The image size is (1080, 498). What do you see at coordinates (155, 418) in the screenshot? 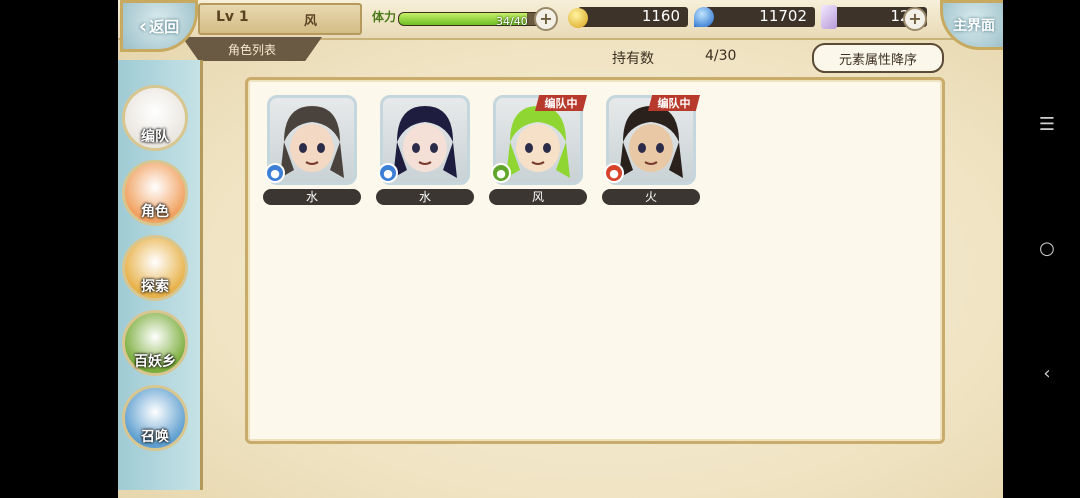
I see `menu-button-5: 召唤` at bounding box center [155, 418].